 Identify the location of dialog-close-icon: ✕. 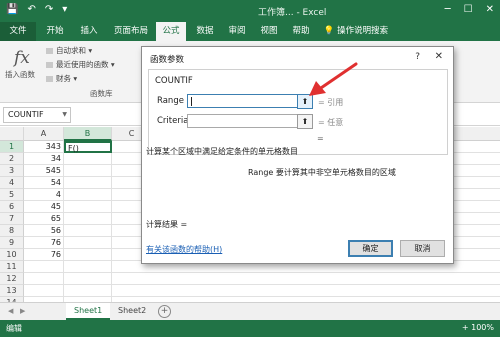
(439, 56).